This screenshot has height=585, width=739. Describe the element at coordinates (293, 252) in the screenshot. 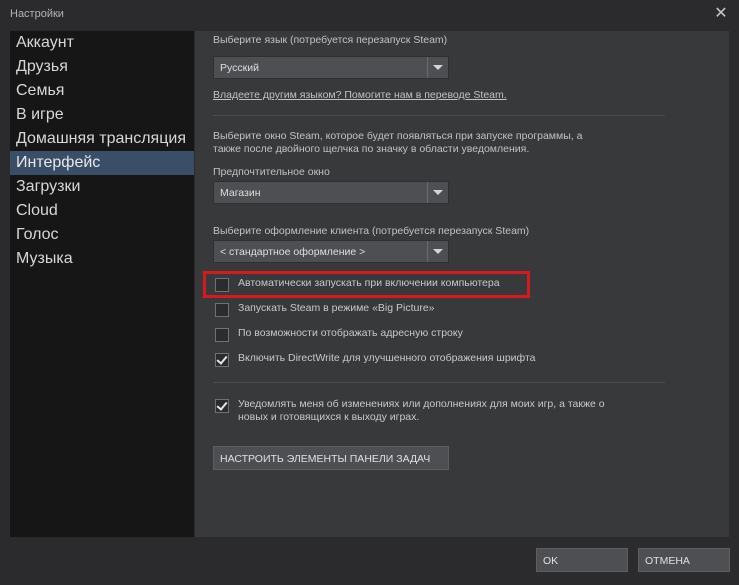

I see `skin-value: < стандартное оформление >` at that location.